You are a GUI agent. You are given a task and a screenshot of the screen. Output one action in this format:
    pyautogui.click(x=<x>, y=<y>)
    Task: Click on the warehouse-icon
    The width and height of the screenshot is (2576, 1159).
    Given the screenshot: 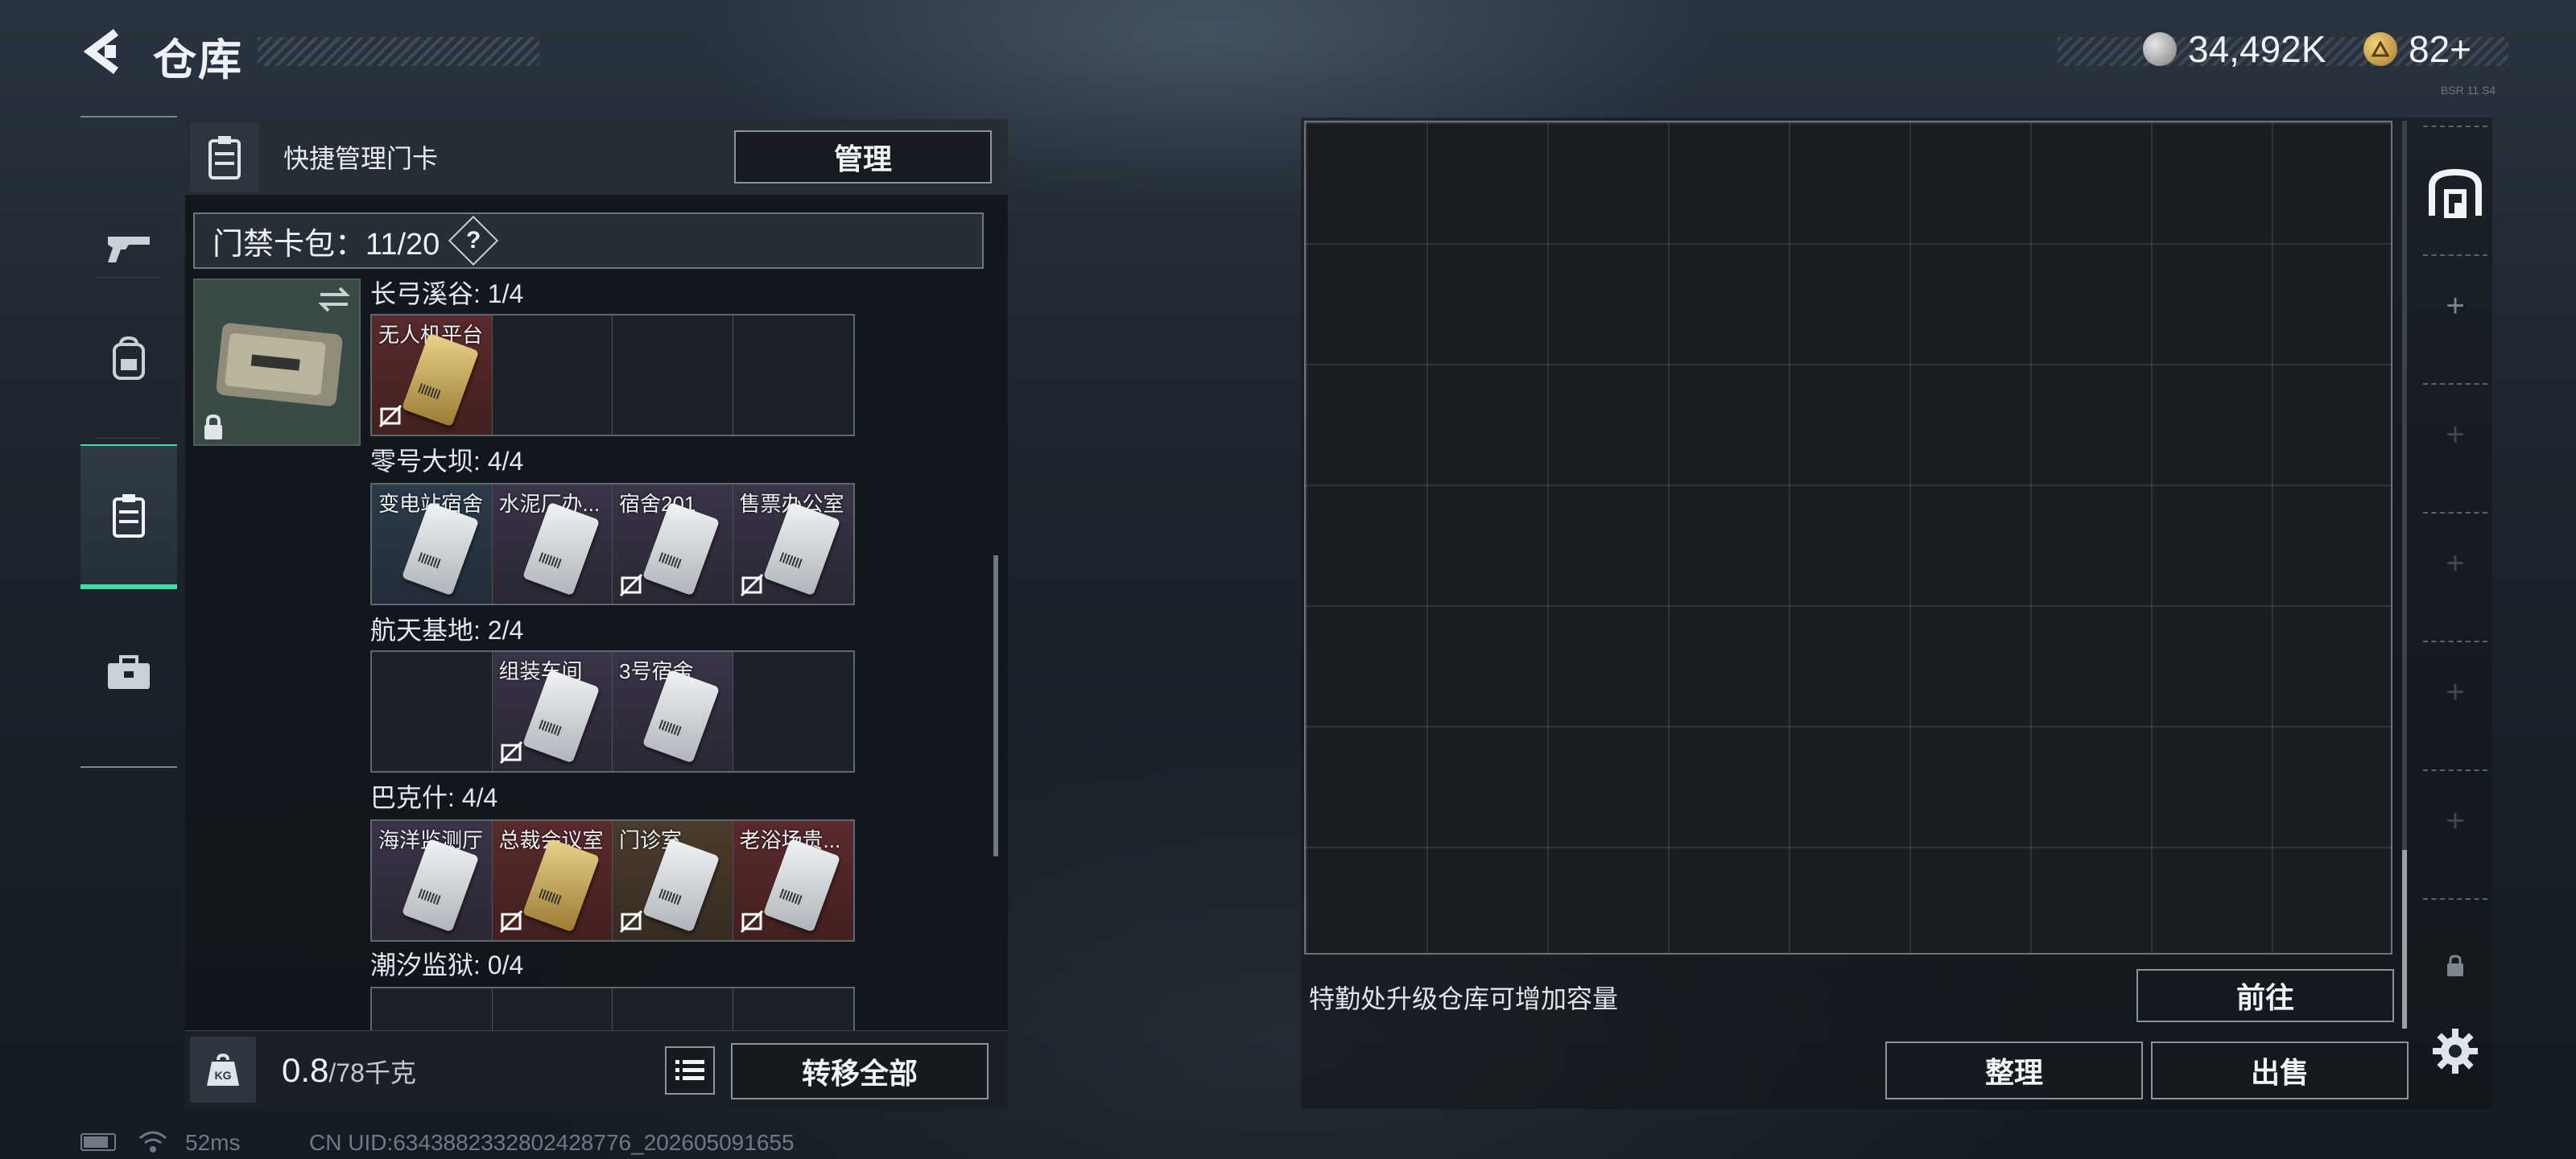 What is the action you would take?
    pyautogui.click(x=2455, y=193)
    